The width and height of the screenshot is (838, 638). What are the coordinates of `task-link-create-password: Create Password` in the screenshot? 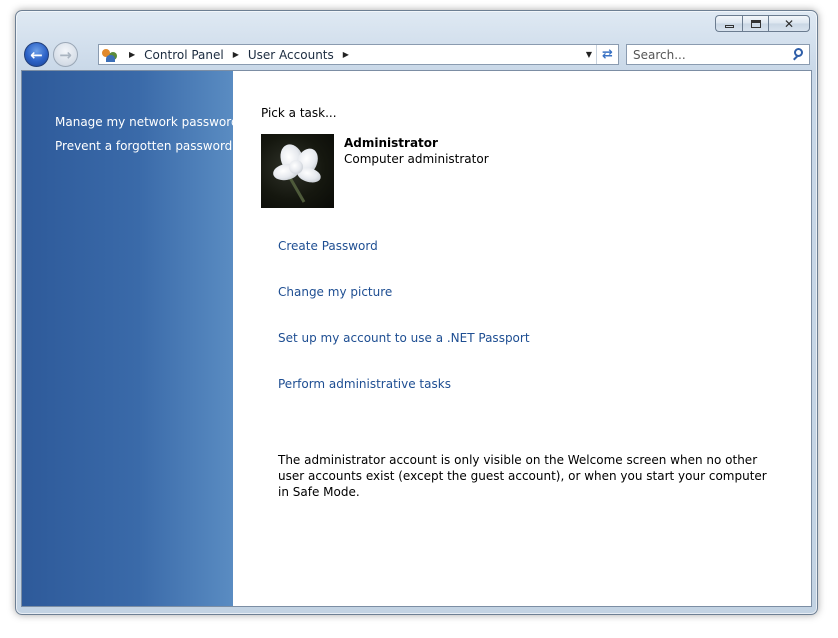 It's located at (328, 246).